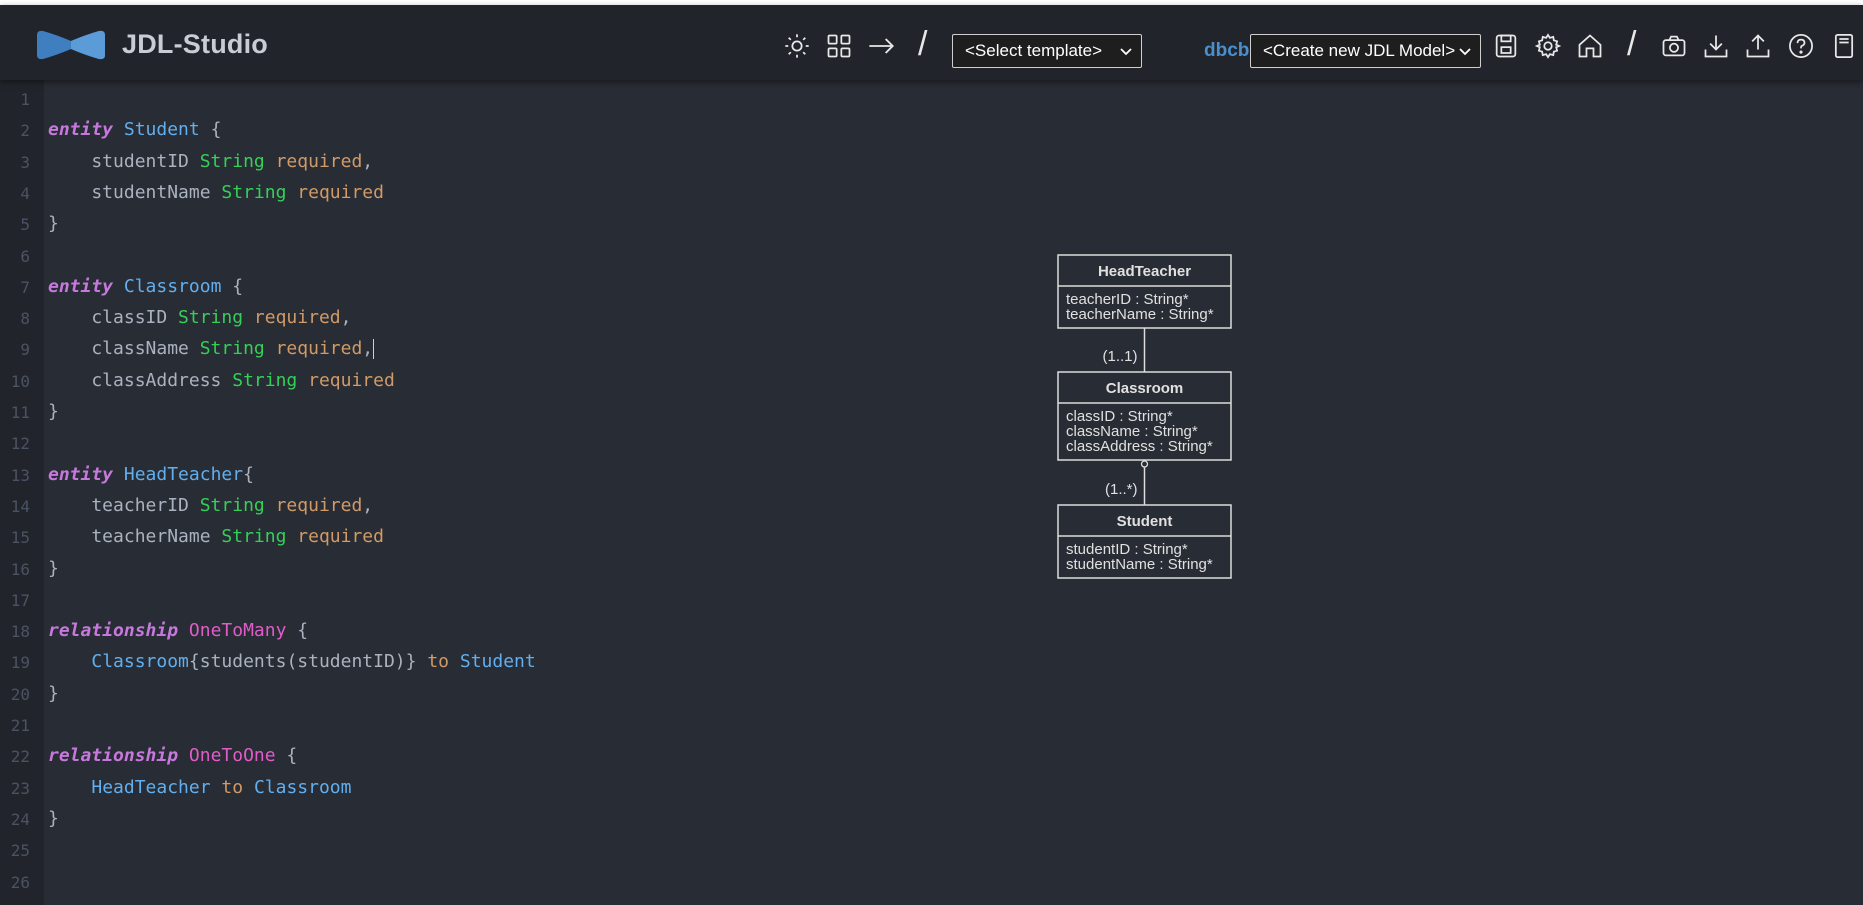 The image size is (1863, 905). Describe the element at coordinates (1139, 446) in the screenshot. I see `entity-field: classAddress : String*` at that location.